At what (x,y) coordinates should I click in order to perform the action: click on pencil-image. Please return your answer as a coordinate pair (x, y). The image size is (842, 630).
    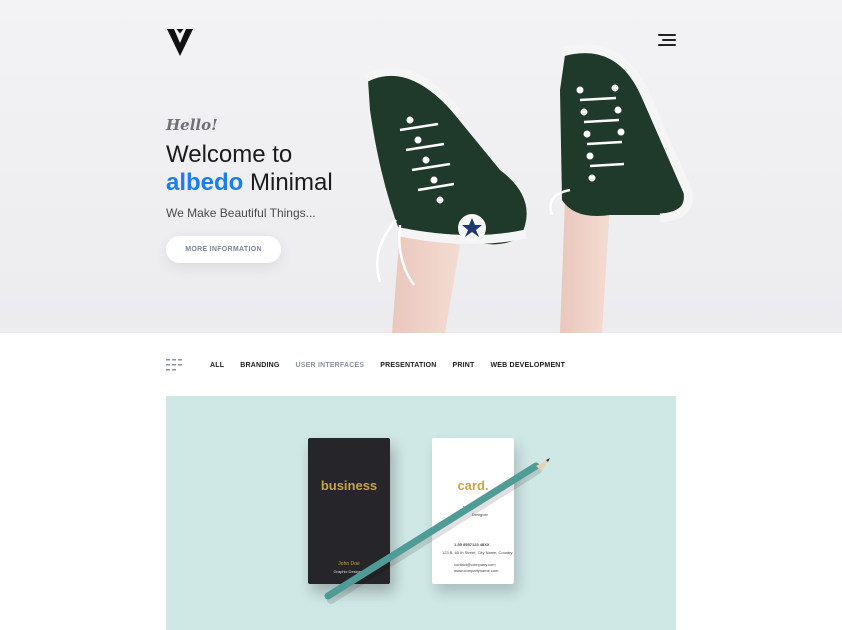
    Looking at the image, I should click on (437, 531).